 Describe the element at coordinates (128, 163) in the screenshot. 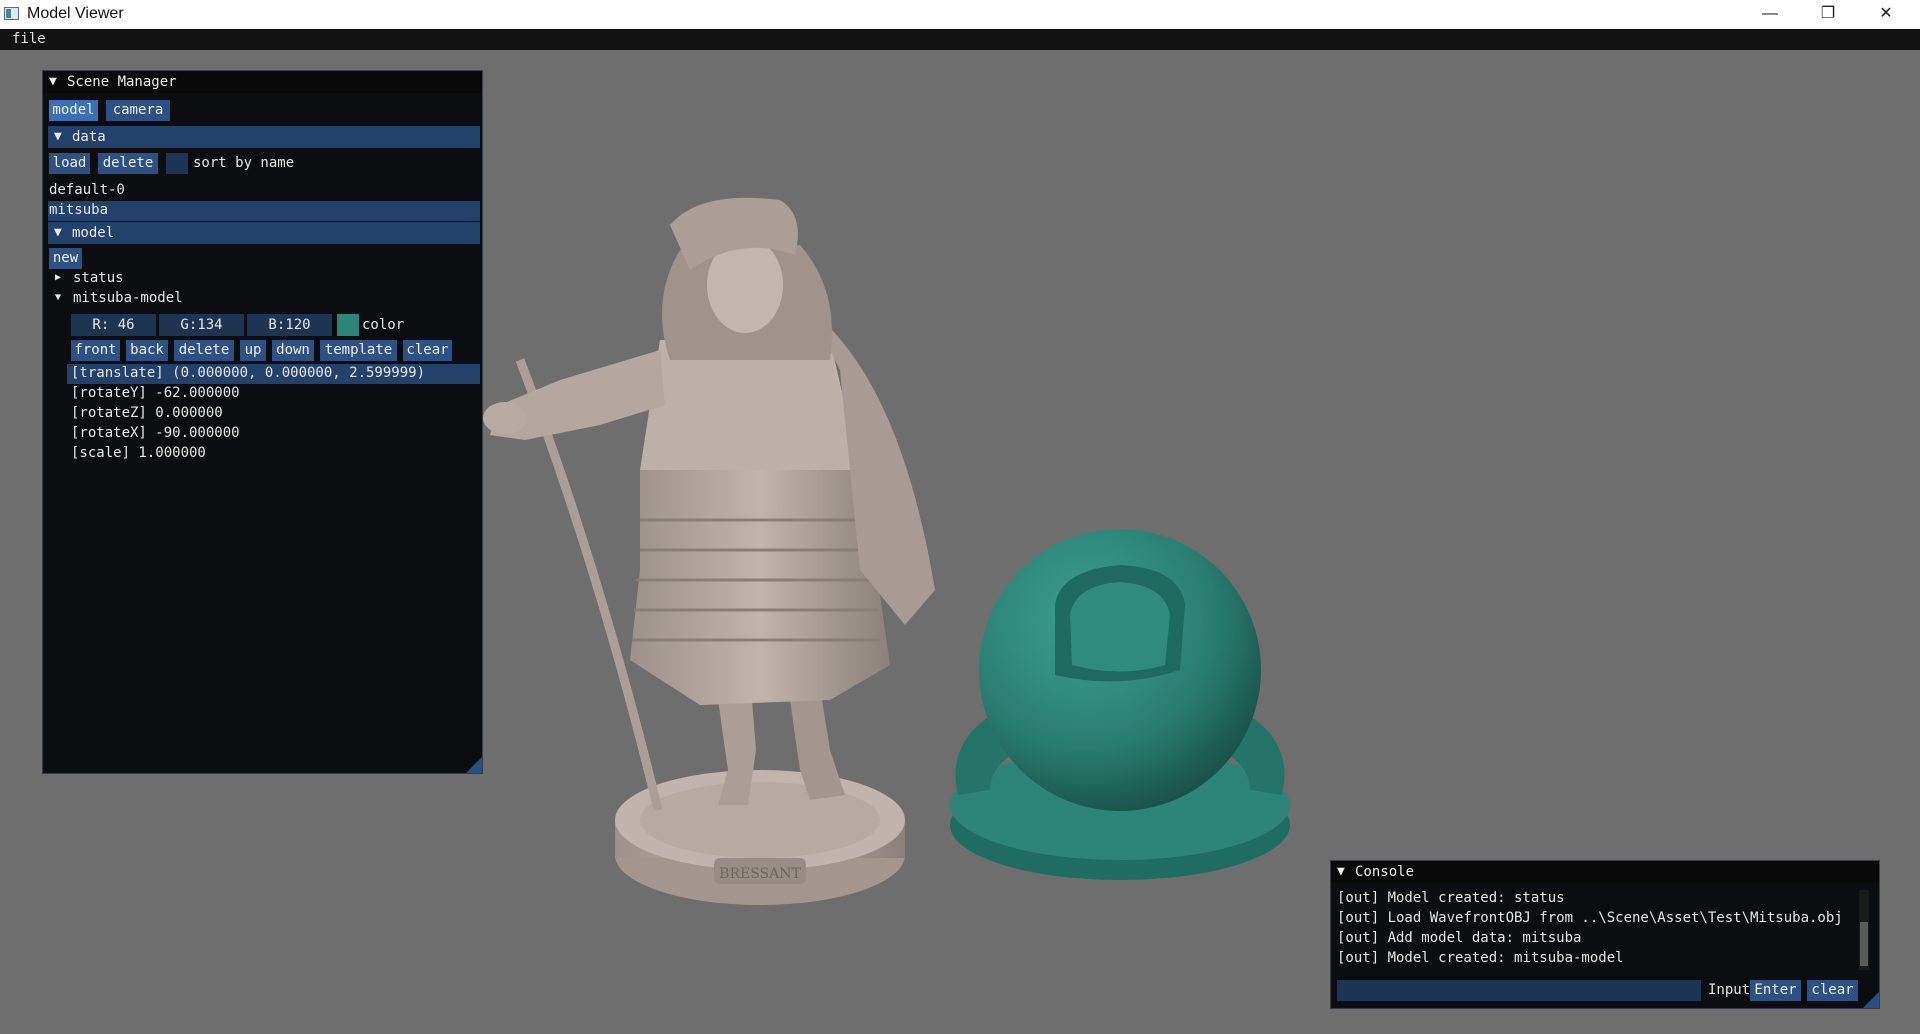

I see `delete-button: delete` at that location.